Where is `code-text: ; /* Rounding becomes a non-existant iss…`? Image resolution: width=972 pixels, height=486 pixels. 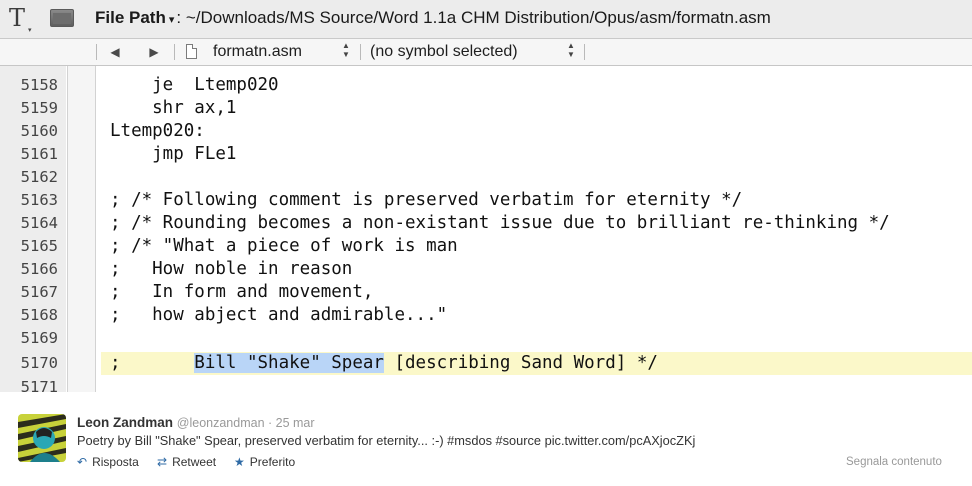
code-text: ; /* Rounding becomes a non-existant iss… is located at coordinates (500, 223).